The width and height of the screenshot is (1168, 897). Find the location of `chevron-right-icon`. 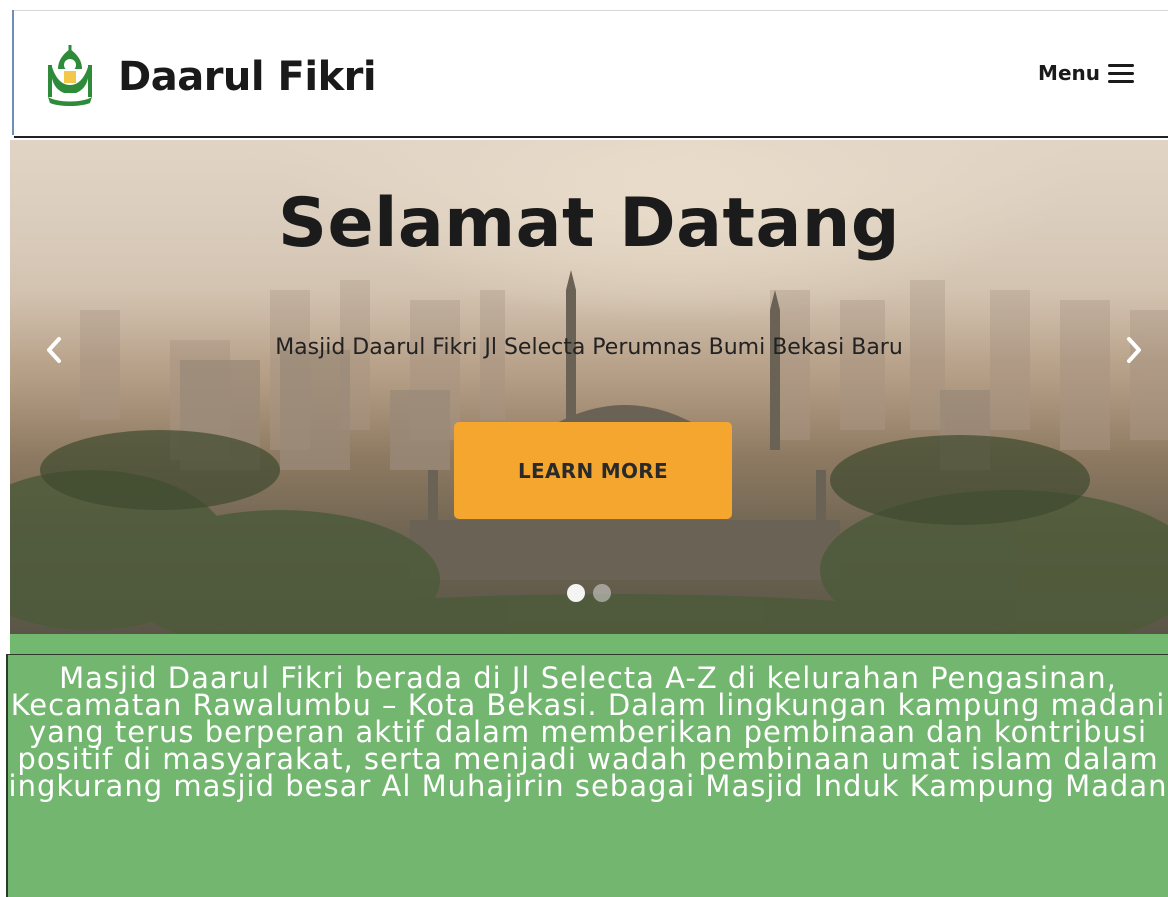

chevron-right-icon is located at coordinates (1134, 350).